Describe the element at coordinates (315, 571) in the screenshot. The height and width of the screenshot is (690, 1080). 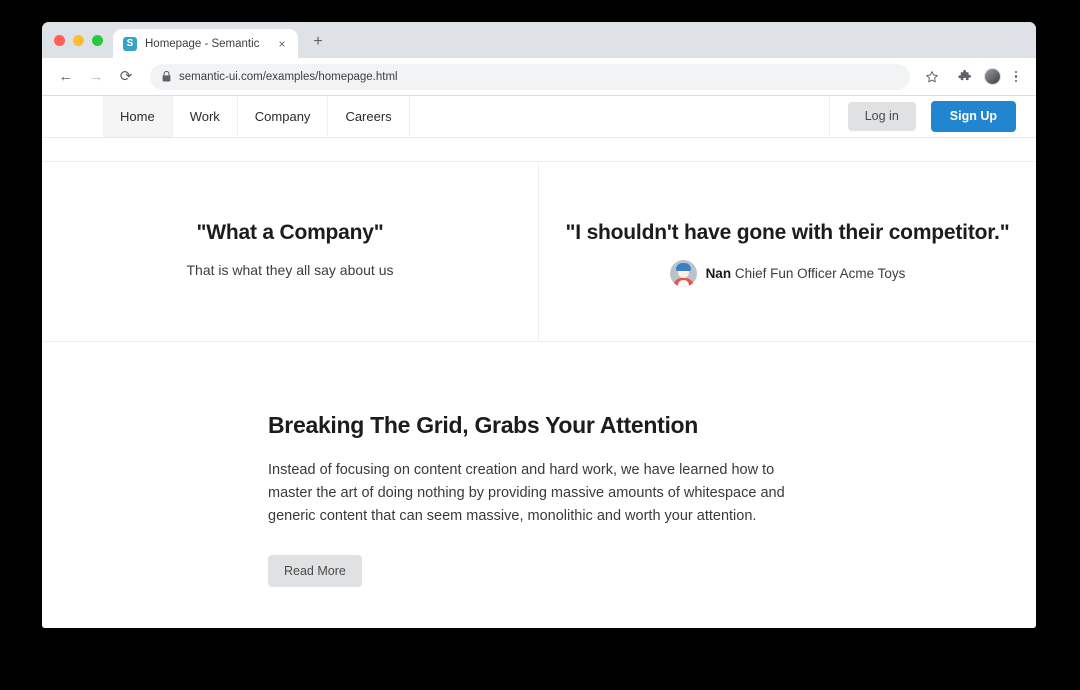
I see `read-more-button: Read More` at that location.